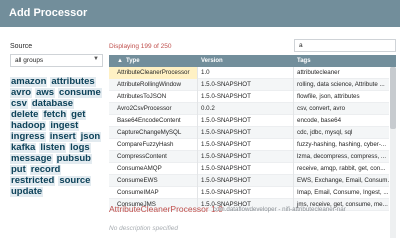 The image size is (400, 250). What do you see at coordinates (90, 137) in the screenshot?
I see `tag-json: json` at bounding box center [90, 137].